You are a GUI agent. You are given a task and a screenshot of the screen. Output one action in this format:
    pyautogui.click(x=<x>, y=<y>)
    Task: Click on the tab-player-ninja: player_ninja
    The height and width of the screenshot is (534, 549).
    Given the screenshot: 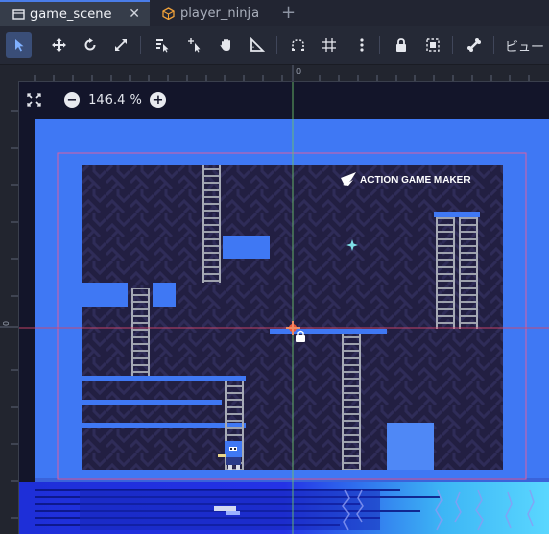 What is the action you would take?
    pyautogui.click(x=210, y=13)
    